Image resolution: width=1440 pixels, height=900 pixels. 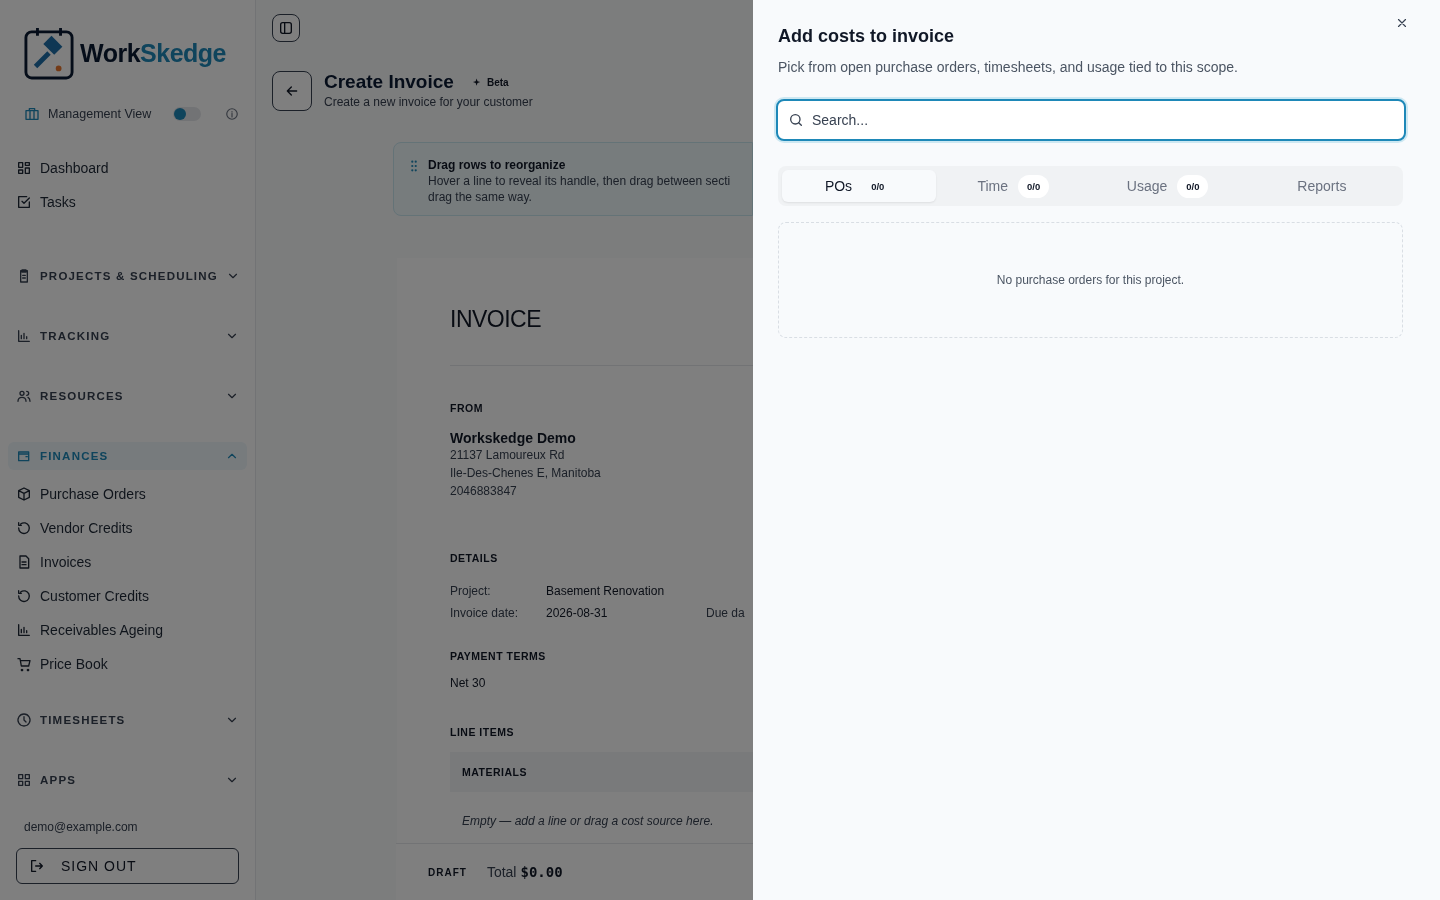 What do you see at coordinates (541, 872) in the screenshot?
I see `total-value: $0.00` at bounding box center [541, 872].